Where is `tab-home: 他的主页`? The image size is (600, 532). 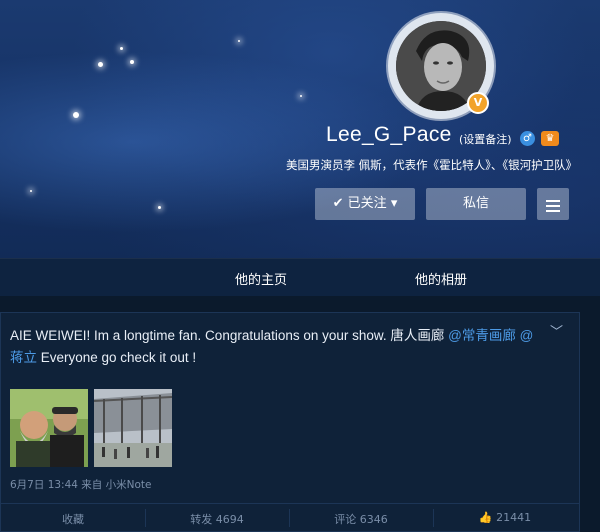
tab-home: 他的主页 is located at coordinates (261, 278).